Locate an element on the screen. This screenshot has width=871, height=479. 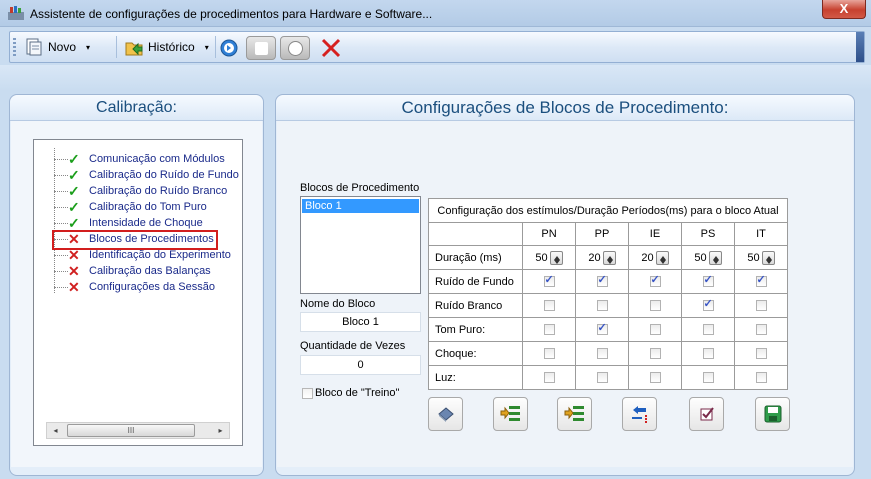
blocks-label: Blocos de Procedimento is located at coordinates (360, 188).